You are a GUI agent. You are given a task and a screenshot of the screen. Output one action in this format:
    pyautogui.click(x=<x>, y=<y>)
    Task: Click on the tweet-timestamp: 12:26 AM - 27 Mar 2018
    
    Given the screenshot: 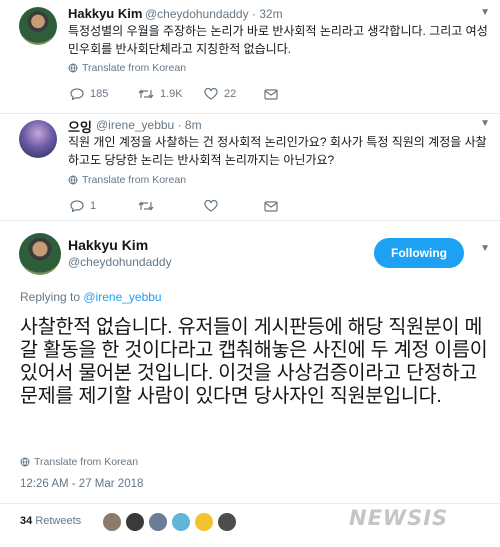 What is the action you would take?
    pyautogui.click(x=81, y=484)
    